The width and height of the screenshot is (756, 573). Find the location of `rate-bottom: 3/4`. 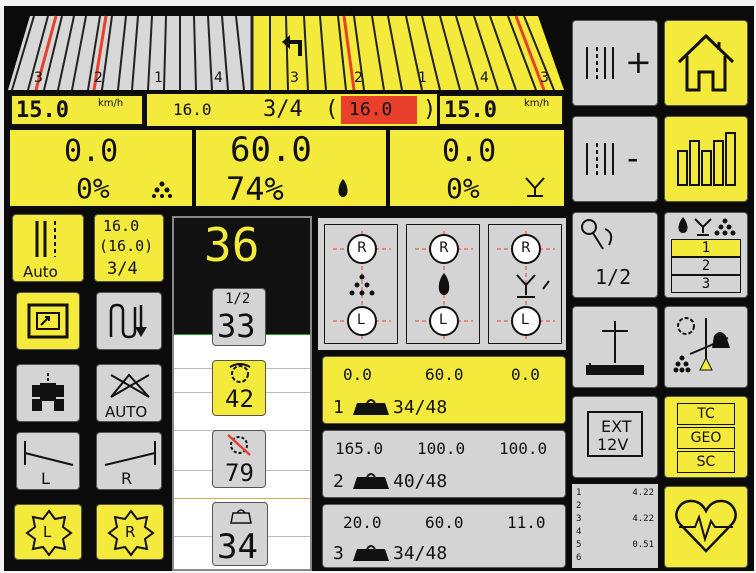

rate-bottom: 3/4 is located at coordinates (122, 269).